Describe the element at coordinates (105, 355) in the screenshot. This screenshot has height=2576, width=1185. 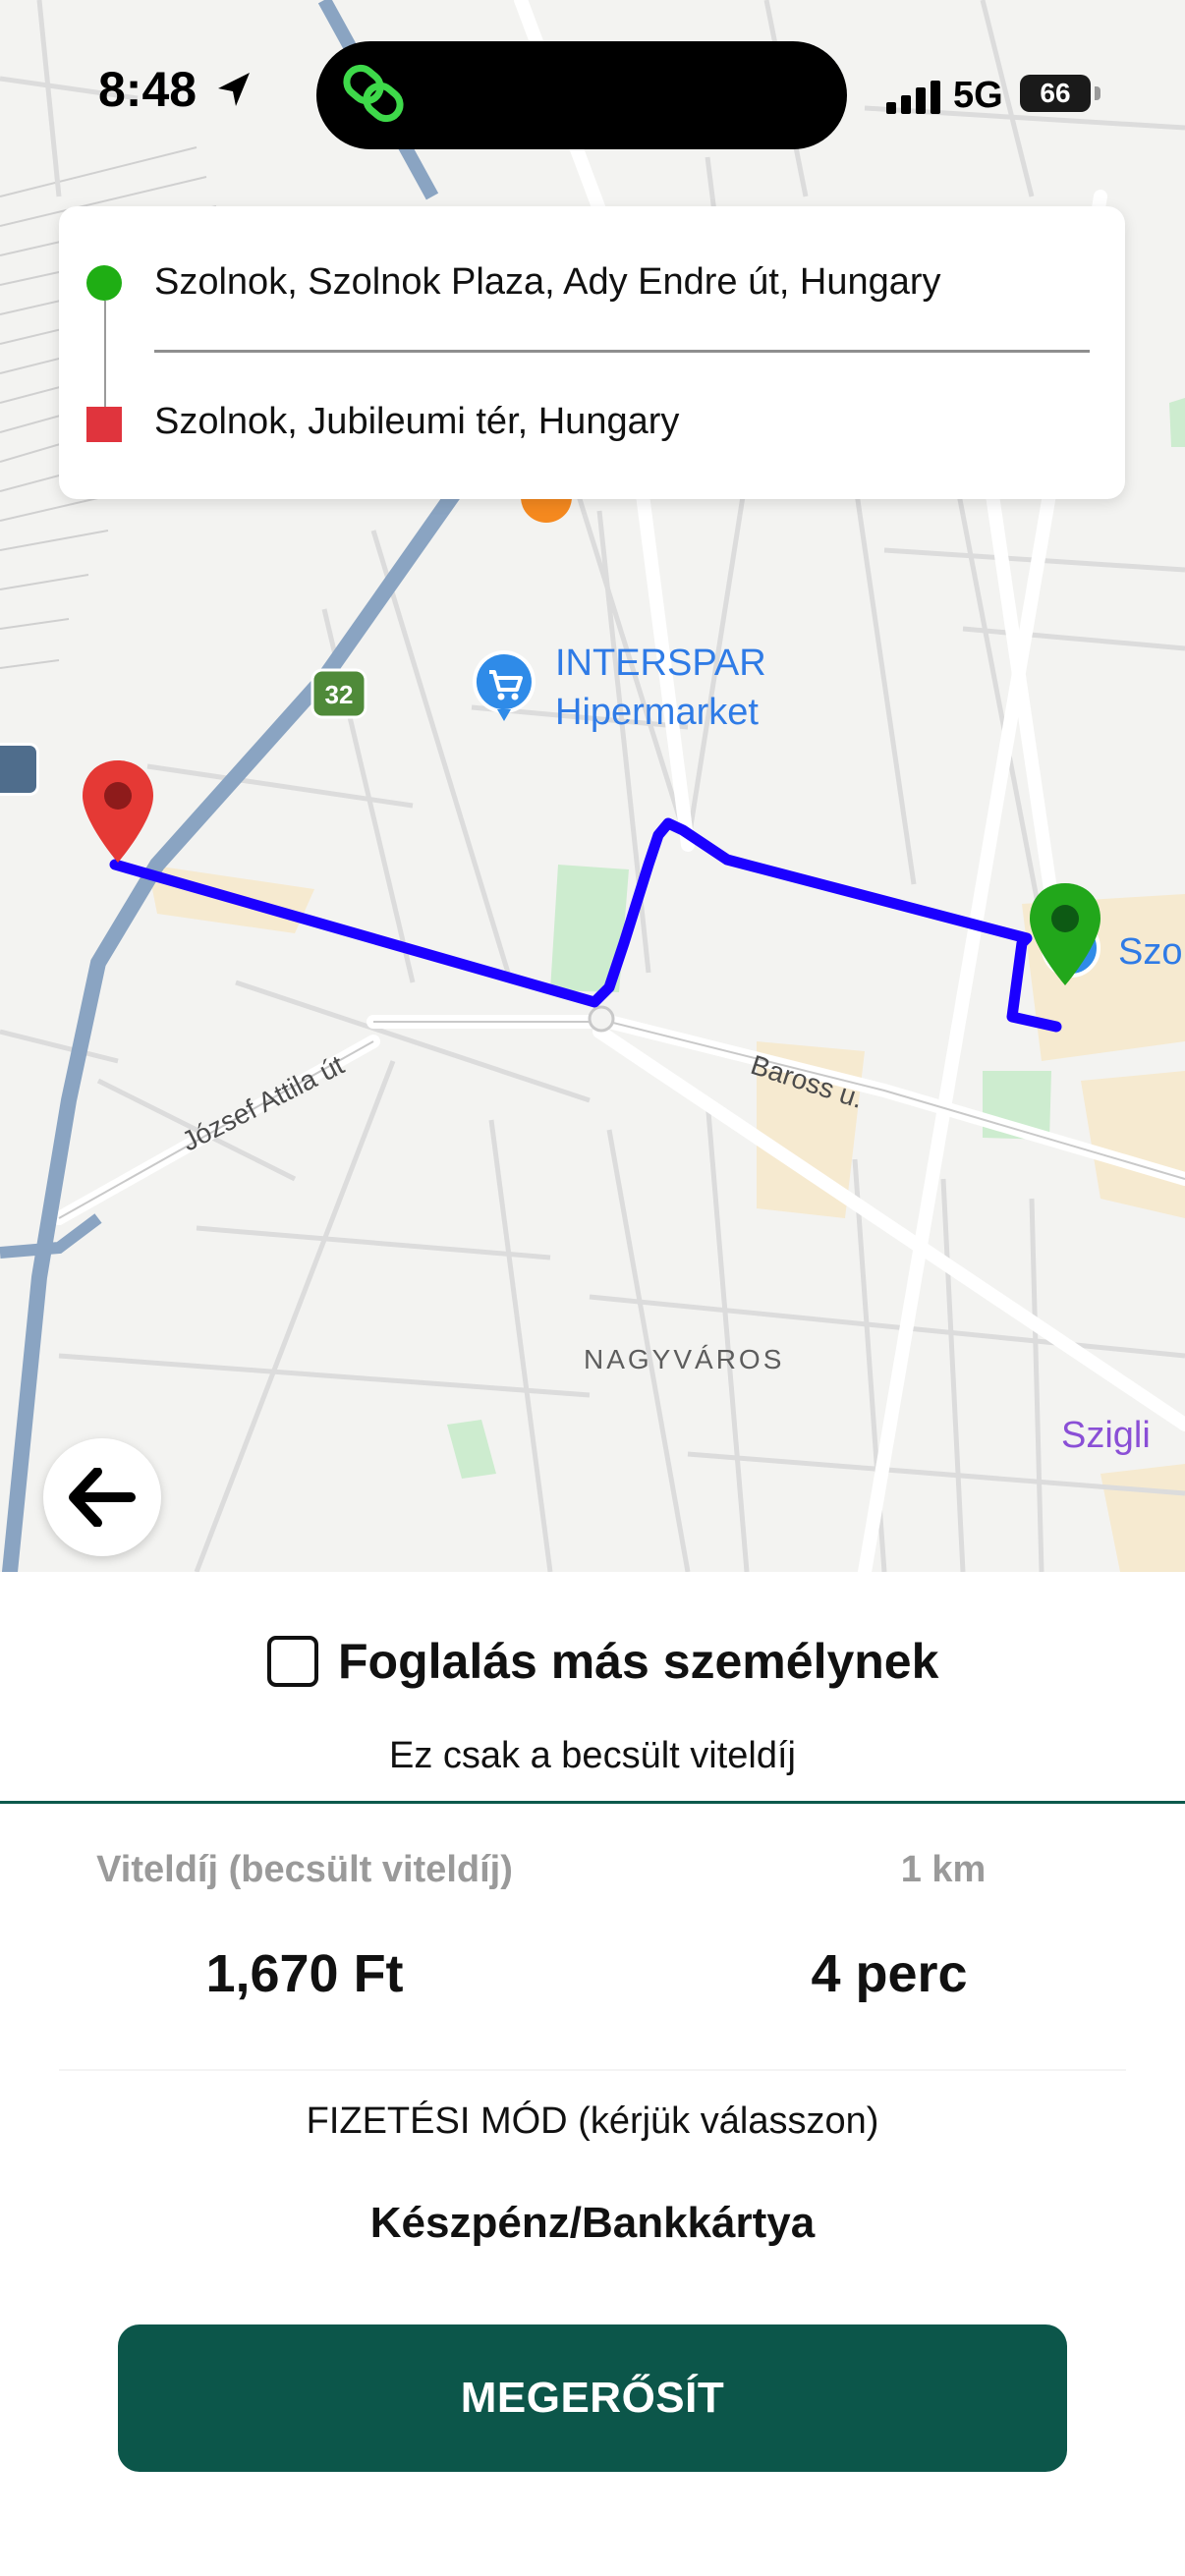
I see `route-connector` at that location.